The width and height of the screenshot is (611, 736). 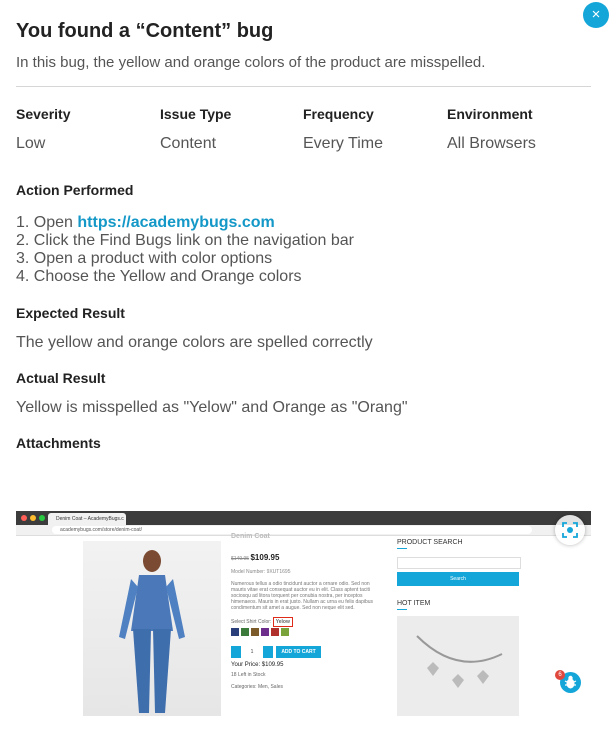 I want to click on old-price: $149.95, so click(x=240, y=559).